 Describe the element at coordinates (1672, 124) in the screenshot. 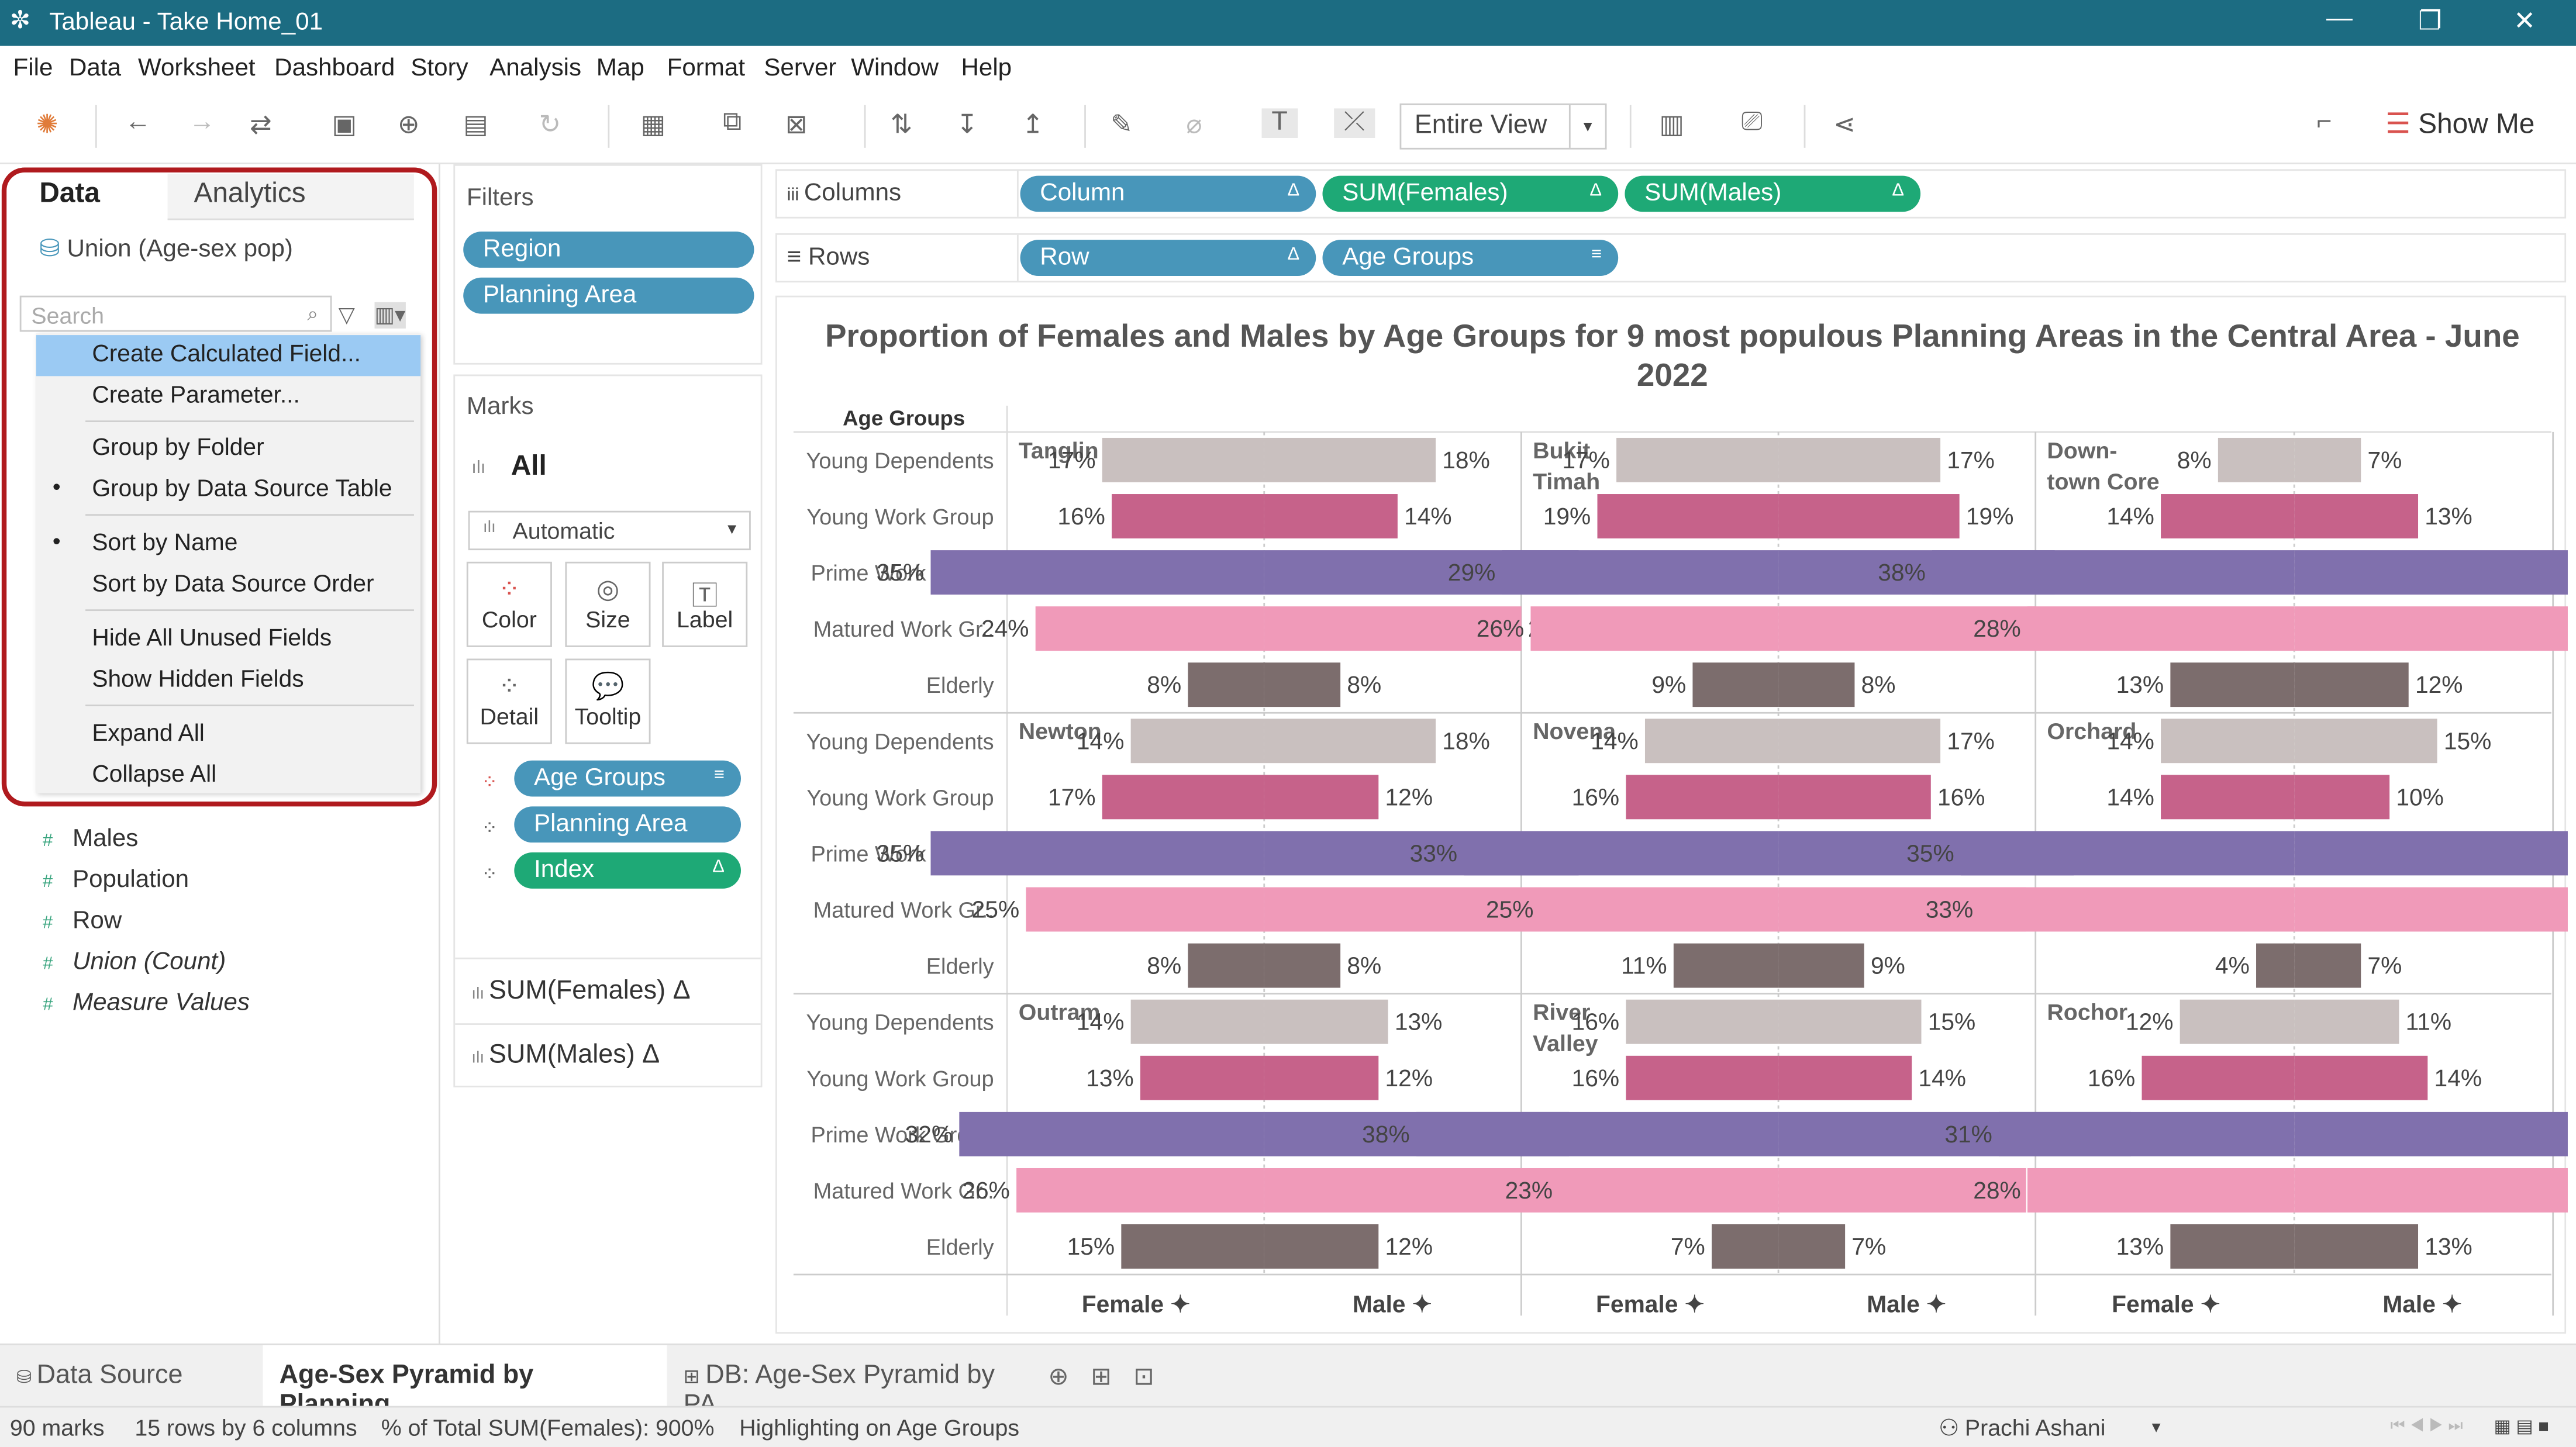

I see `show-cards-icon: ▥` at that location.